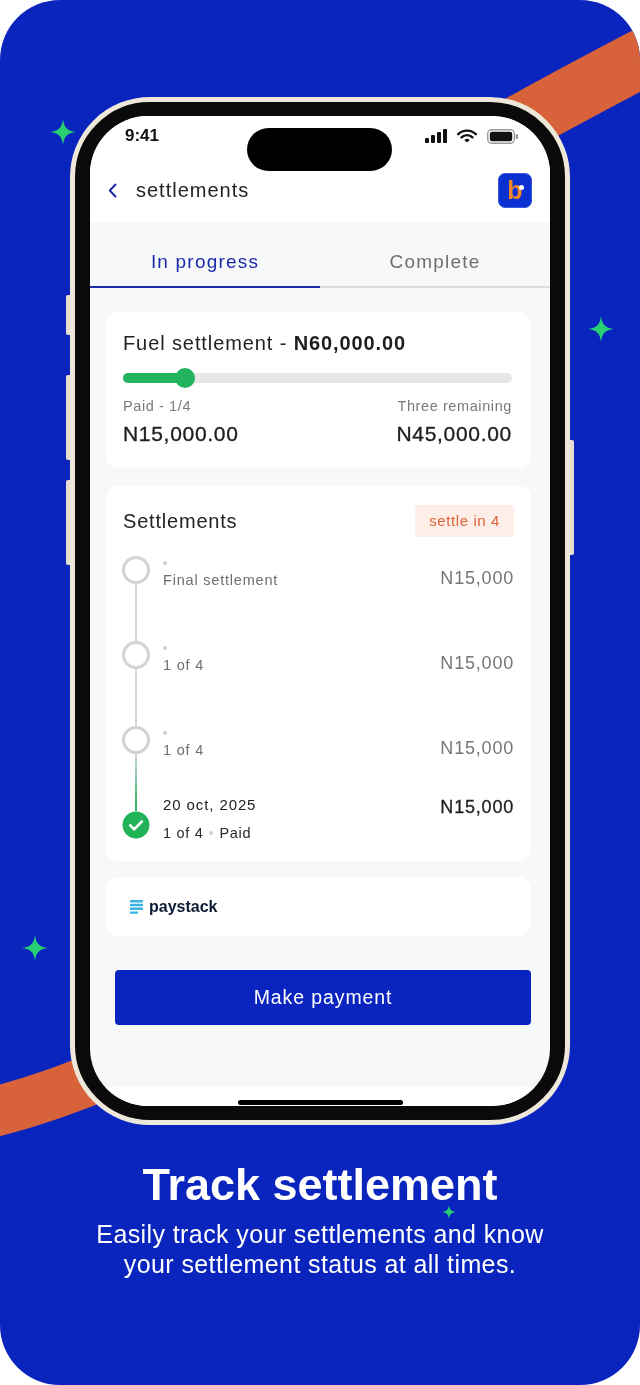  I want to click on provider-name: paystack, so click(183, 906).